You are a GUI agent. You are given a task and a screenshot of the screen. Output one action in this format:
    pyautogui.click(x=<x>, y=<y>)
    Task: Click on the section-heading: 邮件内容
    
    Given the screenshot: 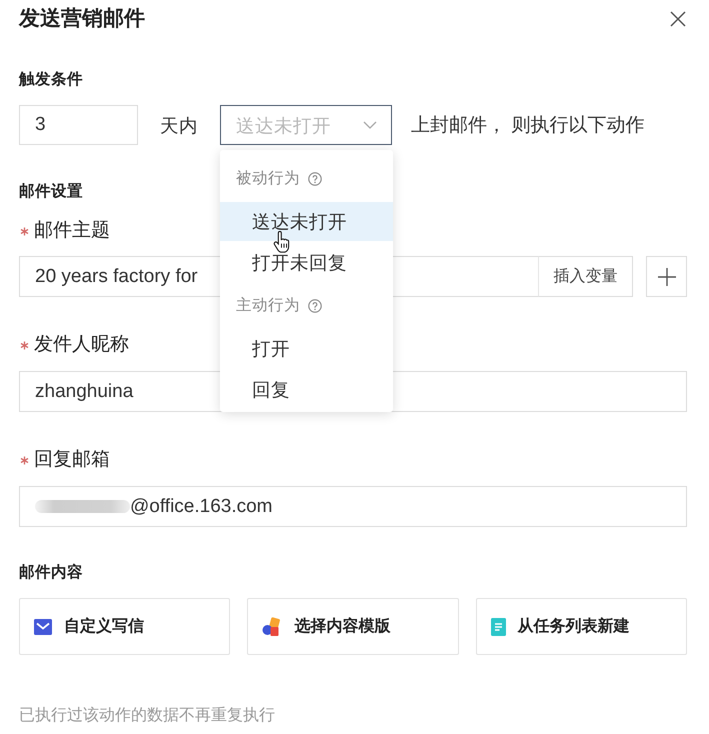 What is the action you would take?
    pyautogui.click(x=51, y=573)
    